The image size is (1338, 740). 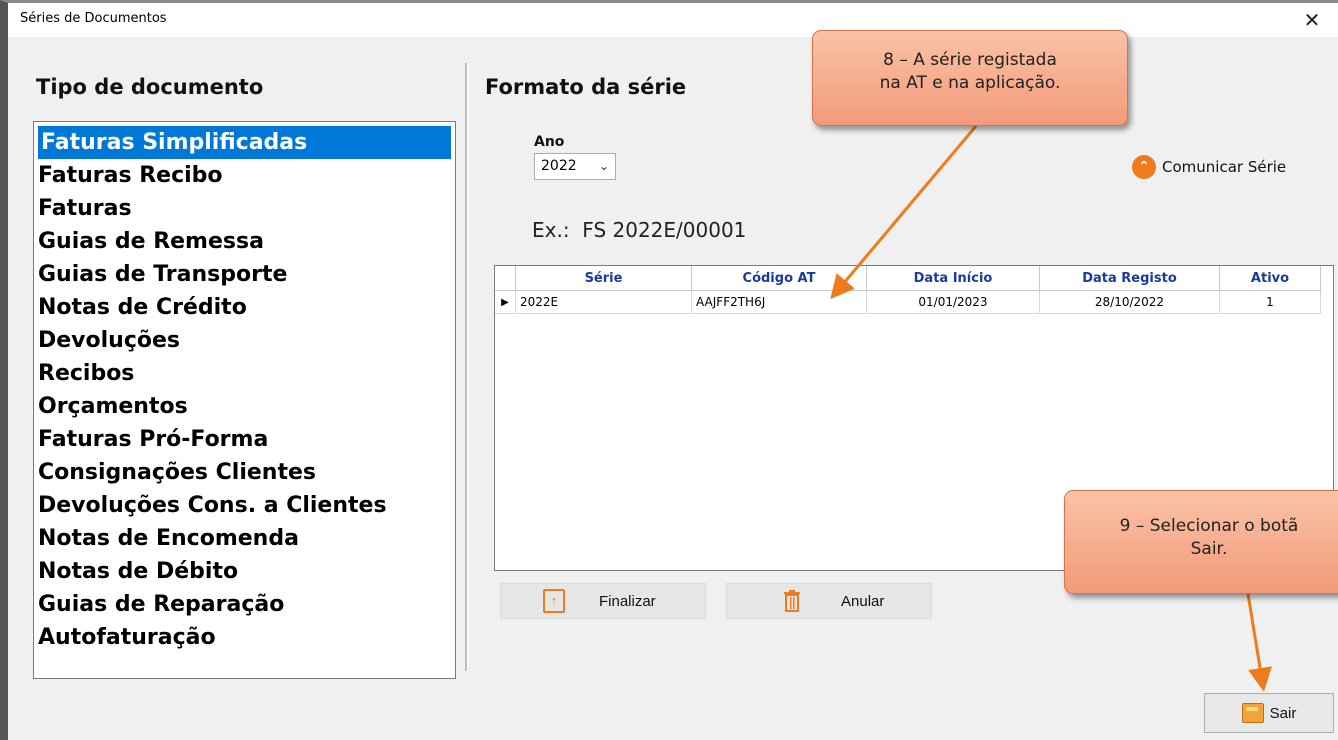 What do you see at coordinates (603, 278) in the screenshot?
I see `col-header-serie: Série` at bounding box center [603, 278].